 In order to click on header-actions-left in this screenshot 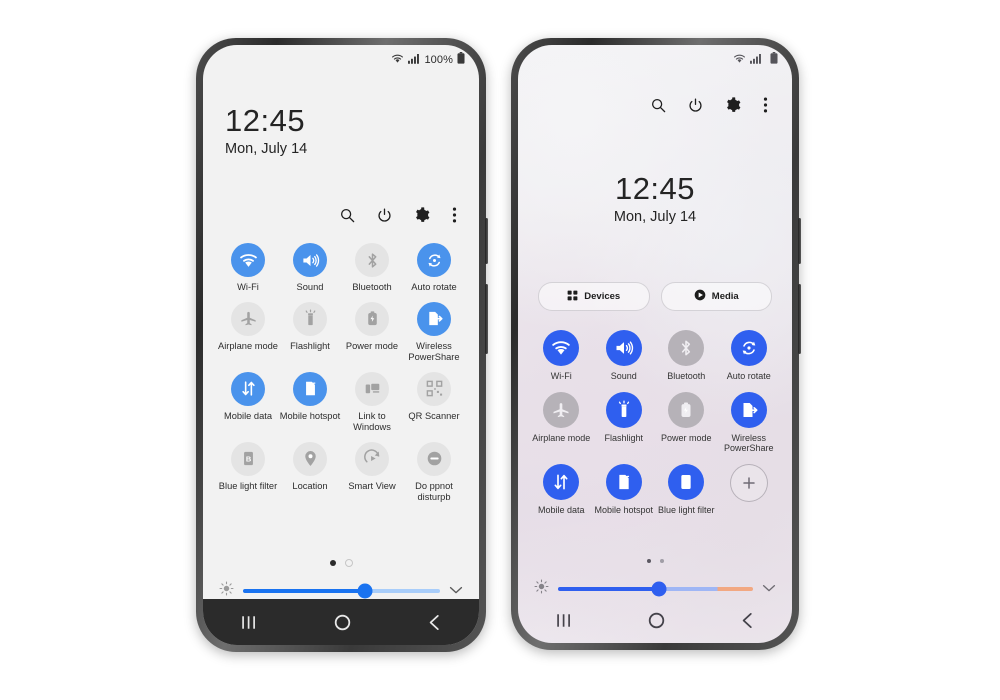, I will do `click(398, 215)`.